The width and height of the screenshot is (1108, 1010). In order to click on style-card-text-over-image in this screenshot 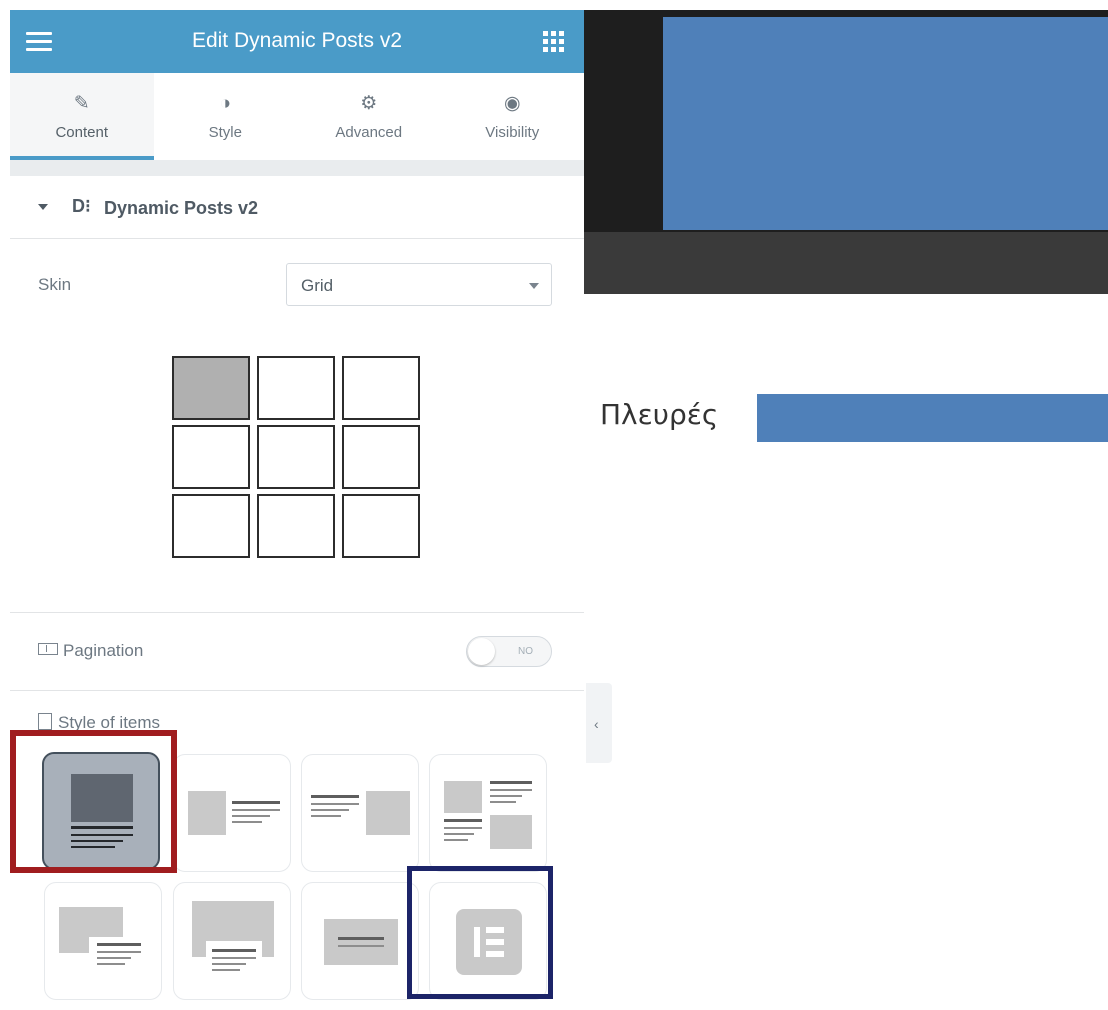, I will do `click(360, 941)`.